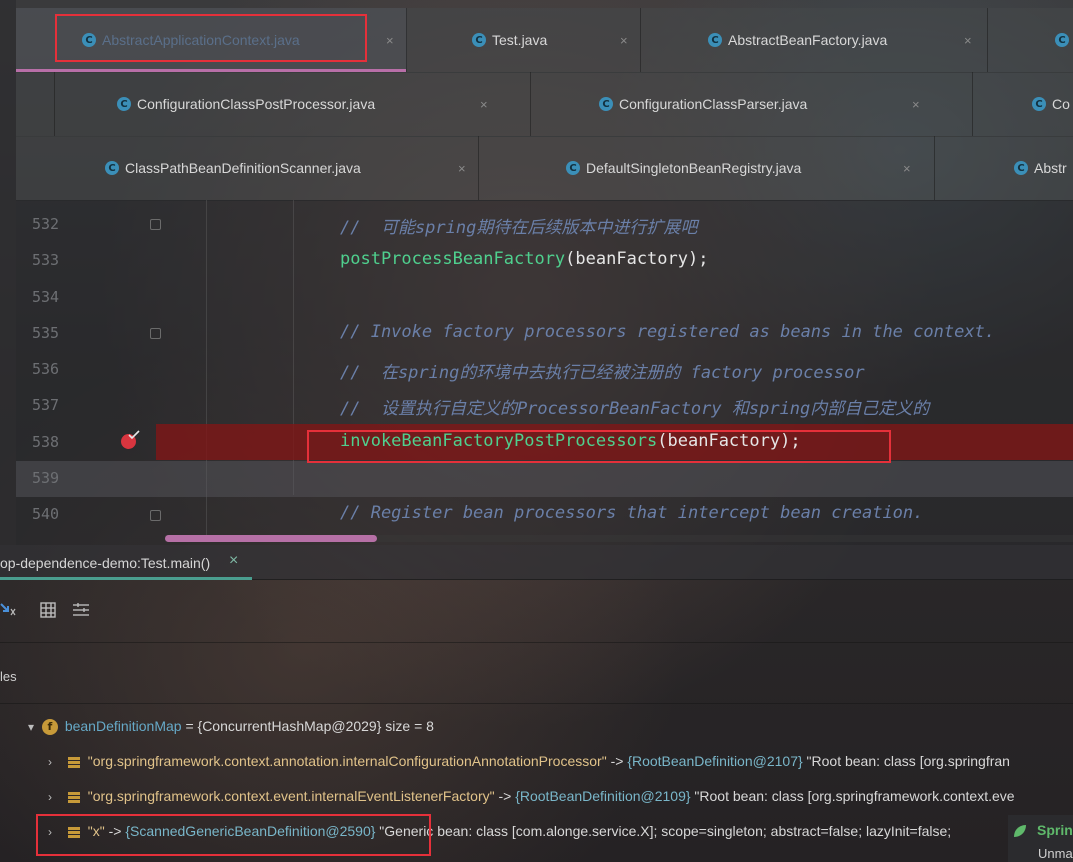  Describe the element at coordinates (134, 435) in the screenshot. I see `breakpoint-check-icon` at that location.